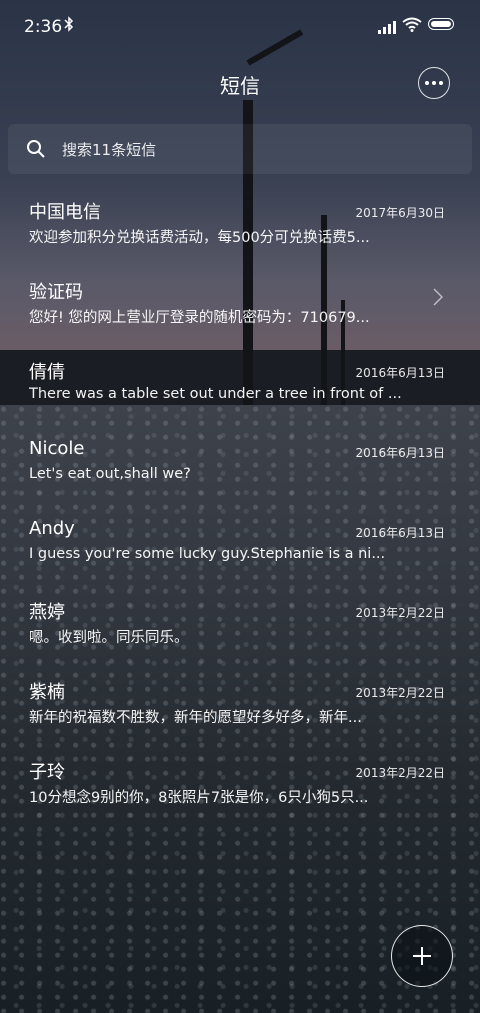 The width and height of the screenshot is (480, 1013). What do you see at coordinates (240, 26) in the screenshot?
I see `status-bar: 2:36` at bounding box center [240, 26].